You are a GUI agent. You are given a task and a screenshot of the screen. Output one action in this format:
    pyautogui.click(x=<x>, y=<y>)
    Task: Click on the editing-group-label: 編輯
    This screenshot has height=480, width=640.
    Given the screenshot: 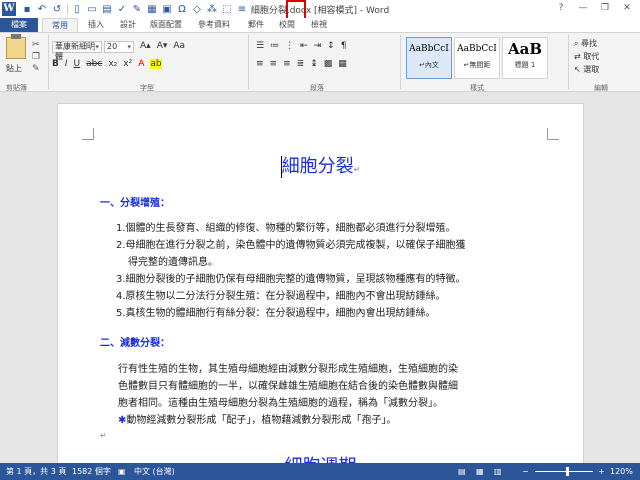 What is the action you would take?
    pyautogui.click(x=601, y=88)
    